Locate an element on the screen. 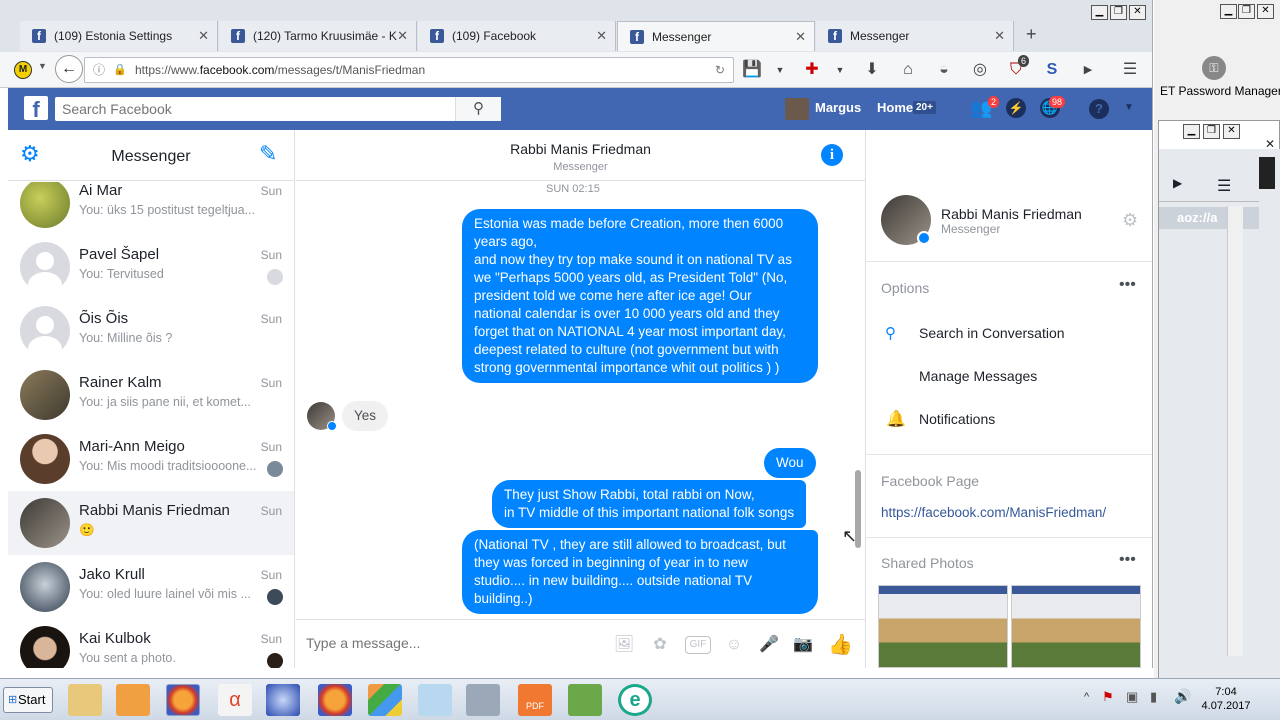  list-item: Kai Kulbok You sent a photo. Sun is located at coordinates (151, 643).